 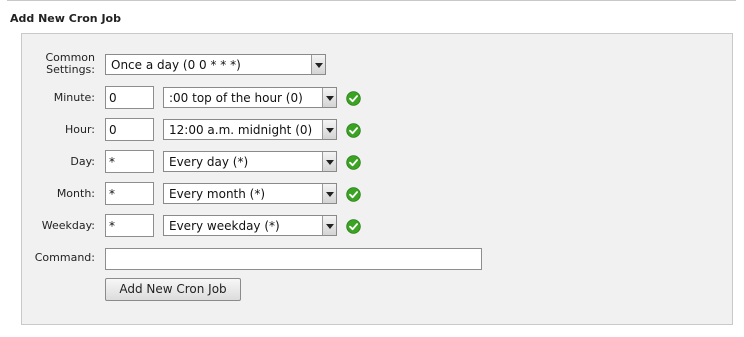 What do you see at coordinates (353, 98) in the screenshot?
I see `minute-valid-check-icon` at bounding box center [353, 98].